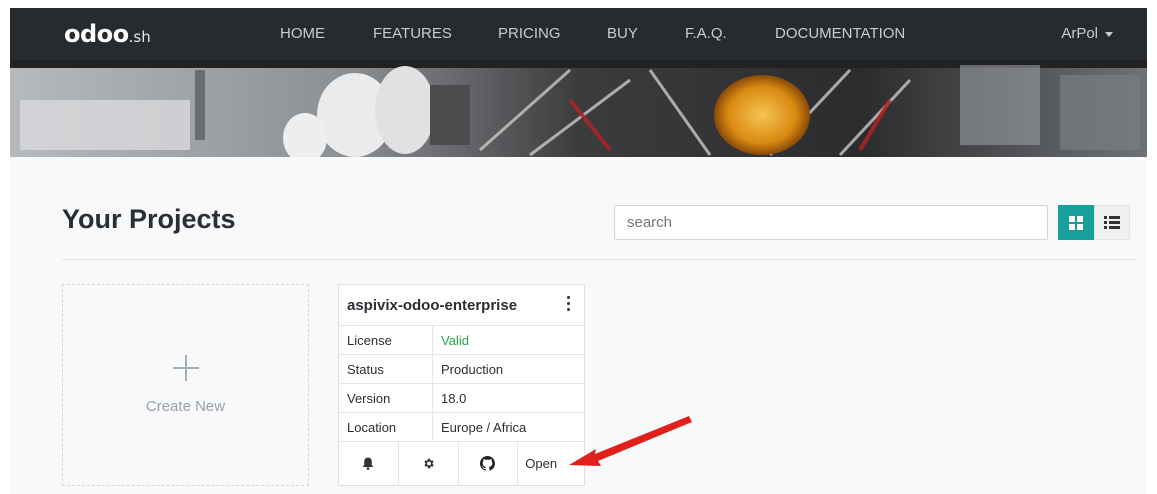 Image resolution: width=1157 pixels, height=494 pixels. I want to click on odoo-sh-logo: odoo.sh, so click(107, 34).